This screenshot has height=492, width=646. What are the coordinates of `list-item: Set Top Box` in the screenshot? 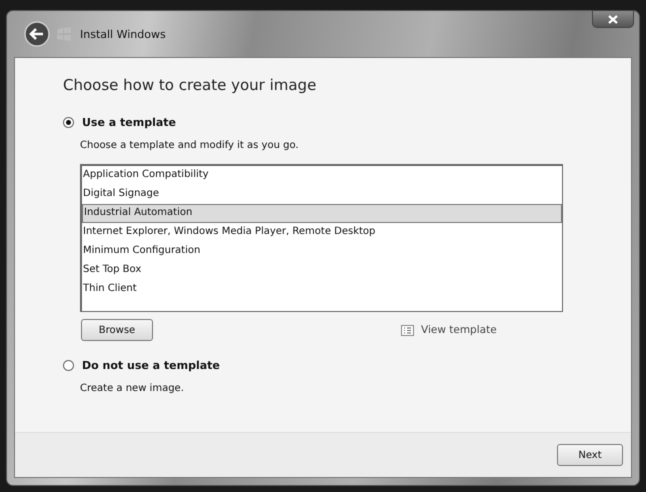 It's located at (322, 270).